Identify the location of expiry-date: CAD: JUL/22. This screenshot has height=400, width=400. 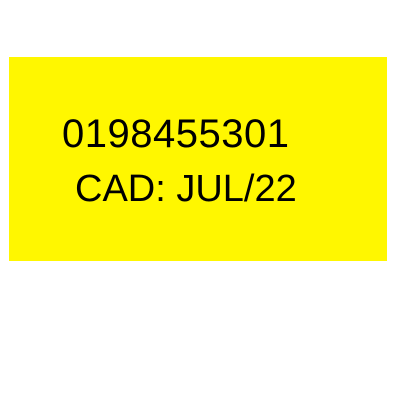
(186, 189).